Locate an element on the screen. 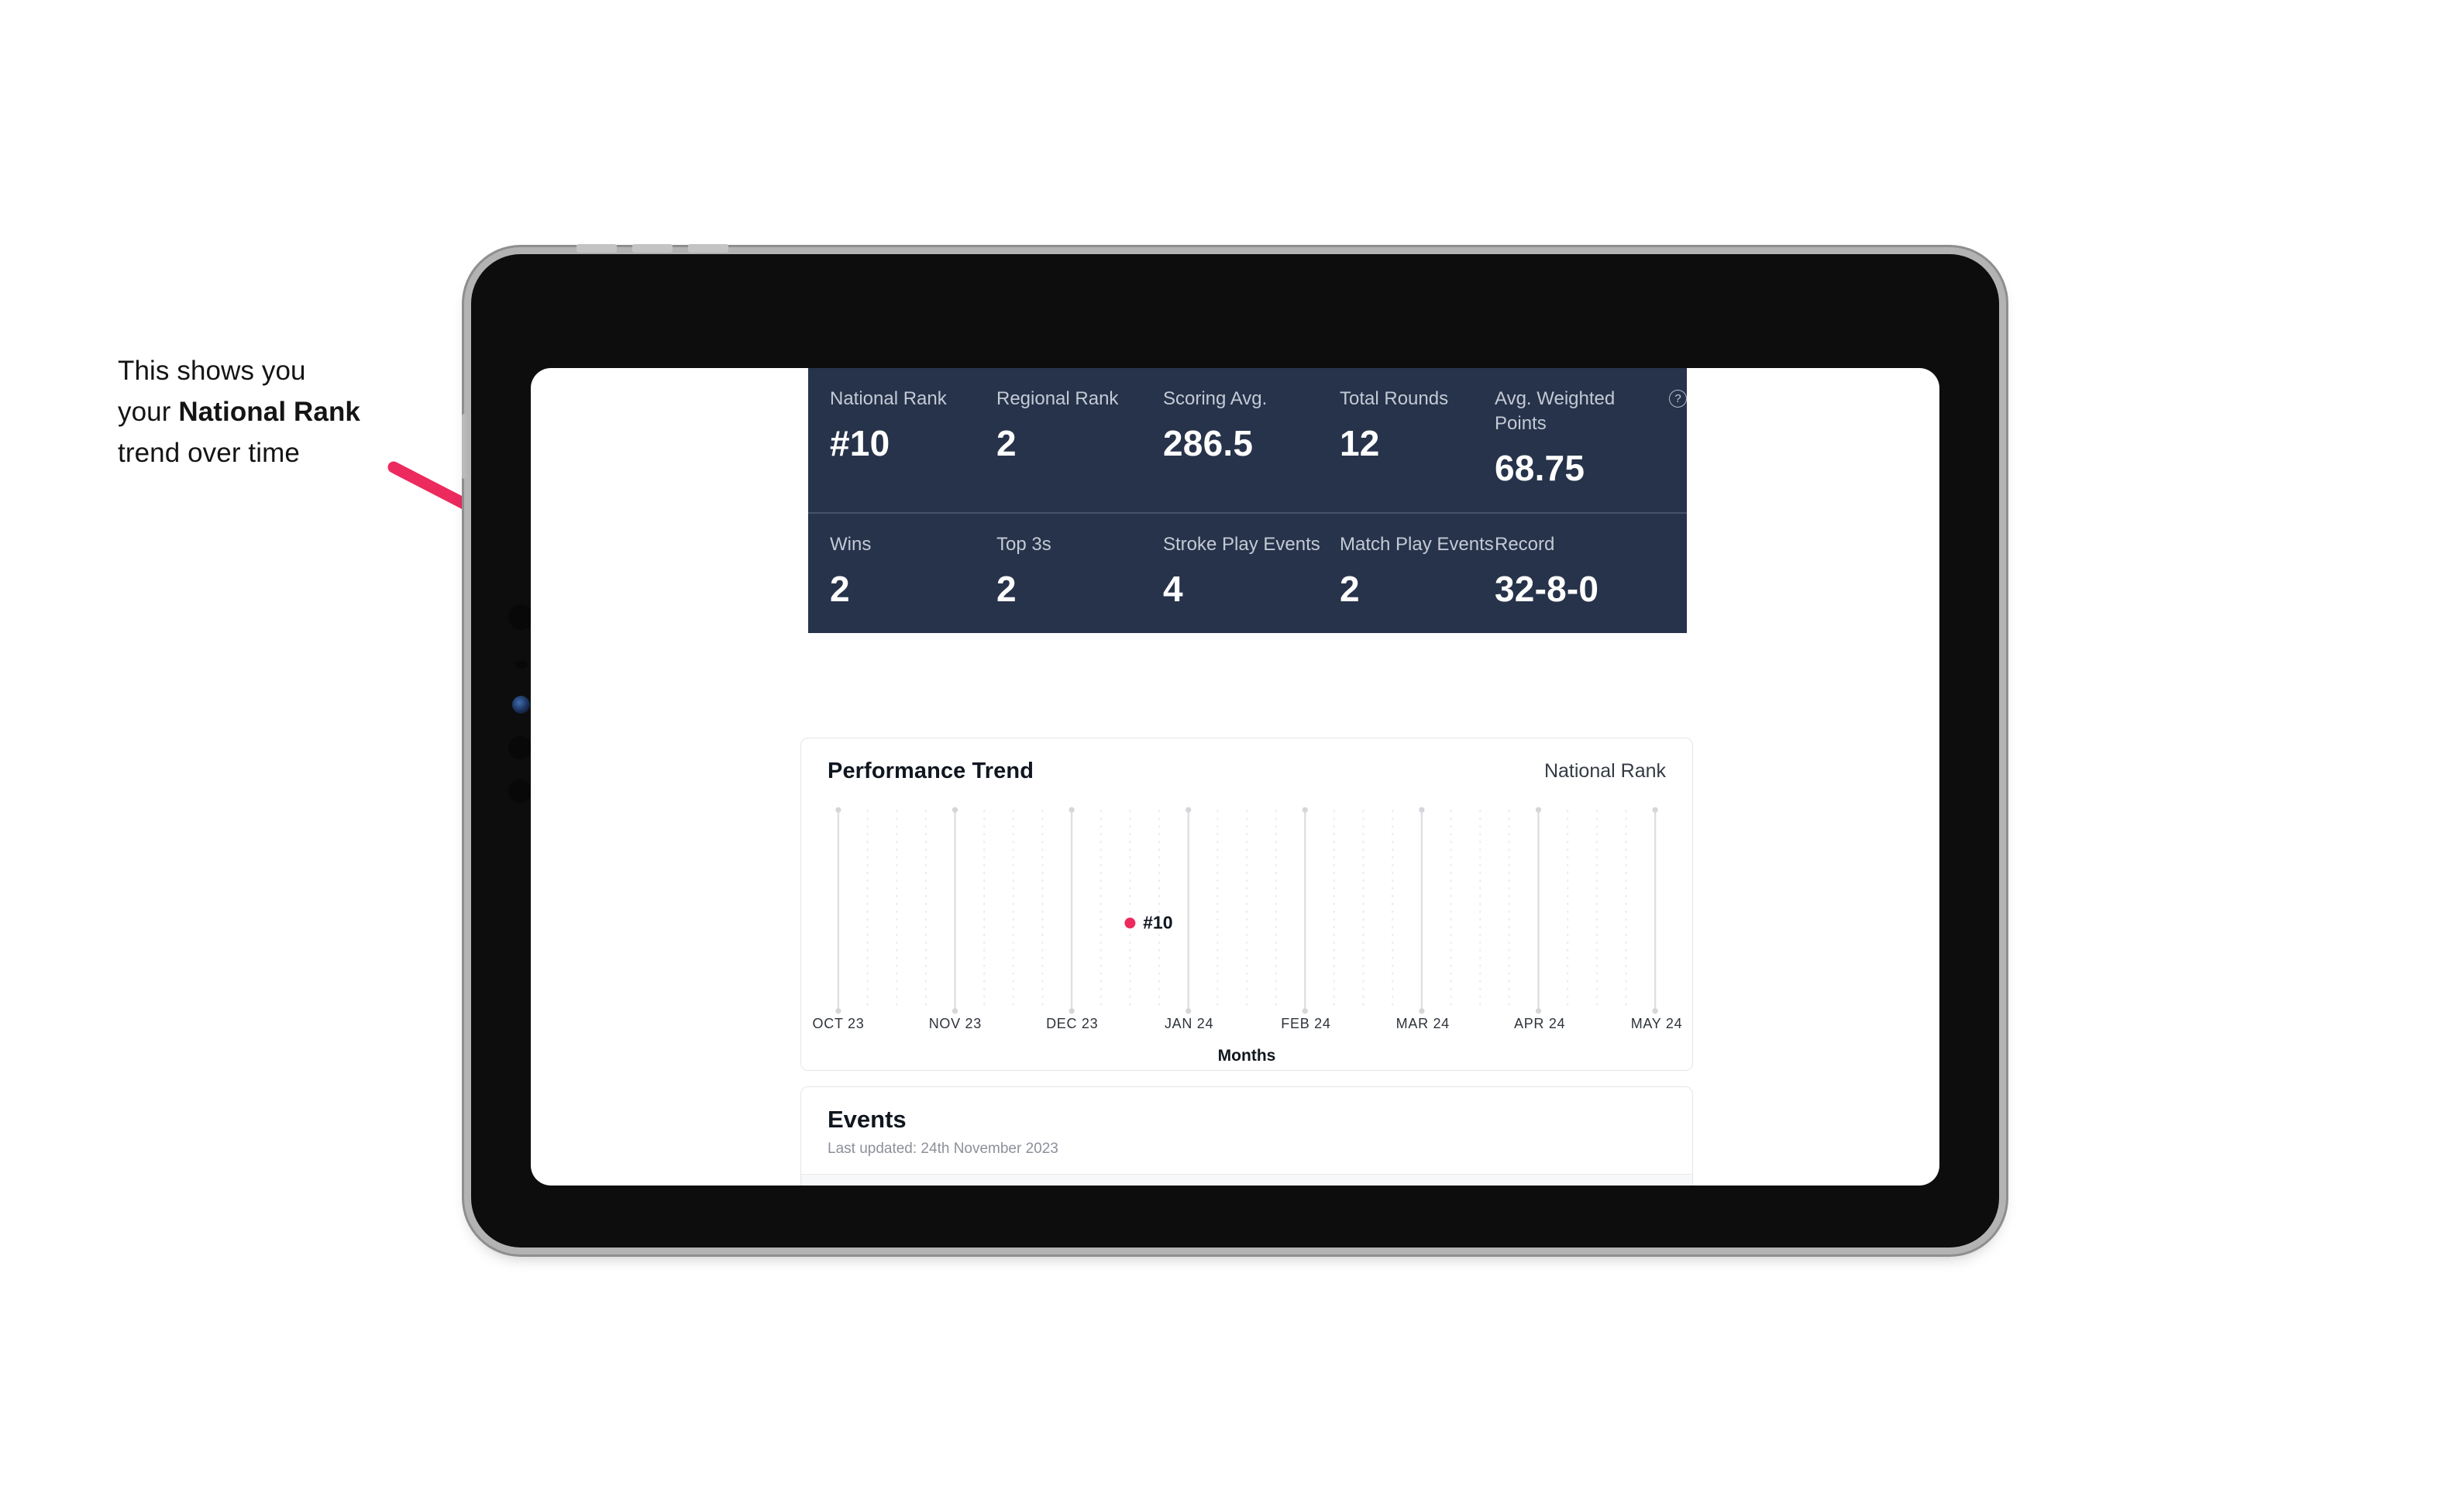 This screenshot has height=1497, width=2464. column-header-total-points: Total Points? is located at coordinates (1566, 1180).